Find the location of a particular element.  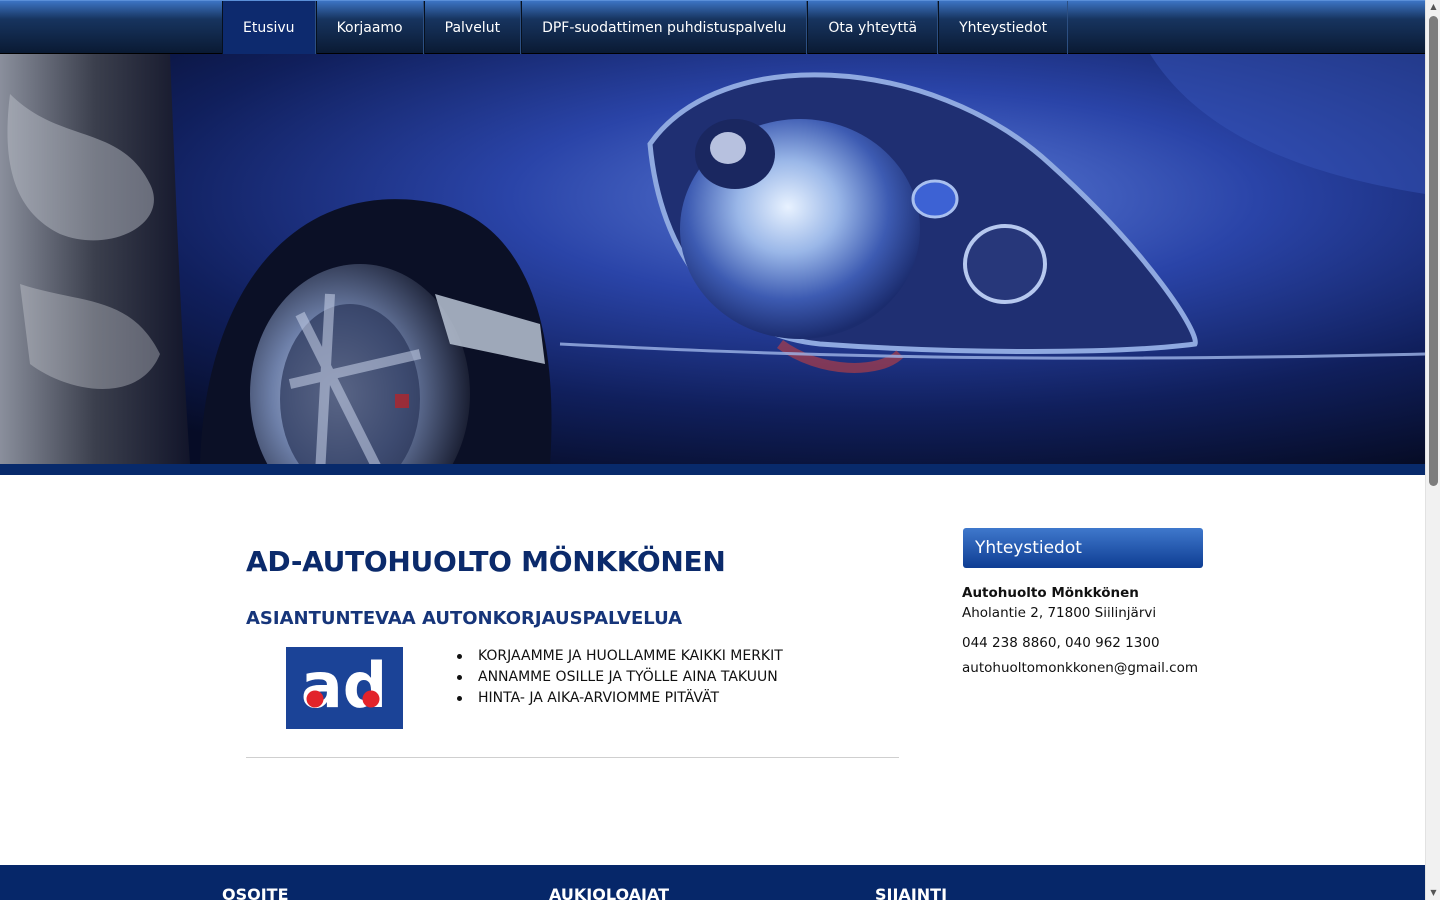

nav-item-ota-yhteytta: Ota yhteyttä is located at coordinates (873, 27).